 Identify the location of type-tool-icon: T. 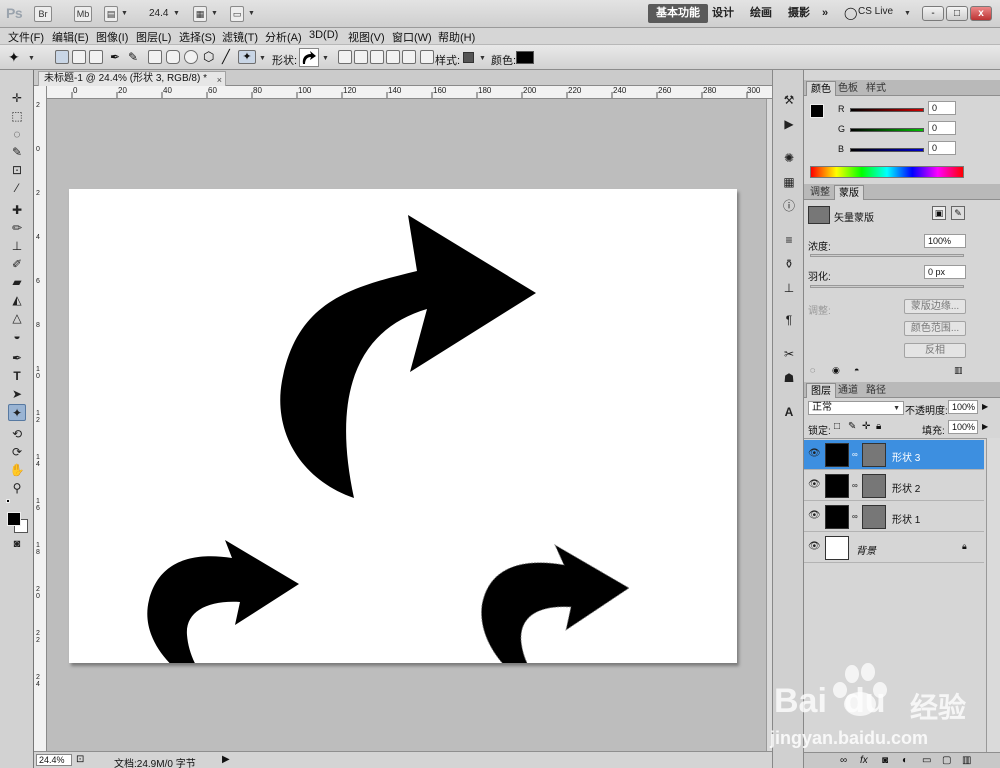
(17, 376).